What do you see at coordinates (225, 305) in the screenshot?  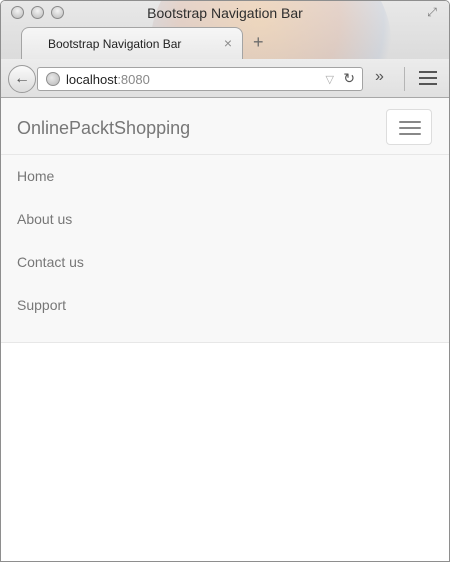 I see `nav-item-support: Support` at bounding box center [225, 305].